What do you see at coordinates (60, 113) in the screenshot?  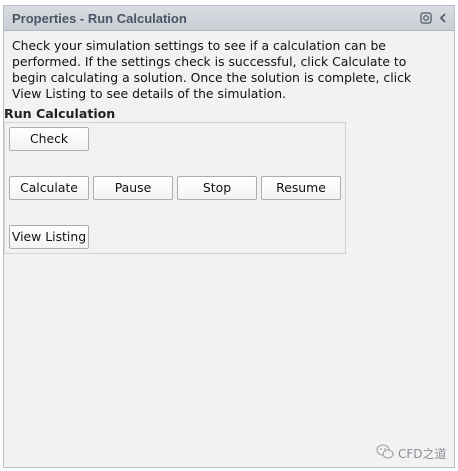 I see `run-calculation-heading: Run Calculation` at bounding box center [60, 113].